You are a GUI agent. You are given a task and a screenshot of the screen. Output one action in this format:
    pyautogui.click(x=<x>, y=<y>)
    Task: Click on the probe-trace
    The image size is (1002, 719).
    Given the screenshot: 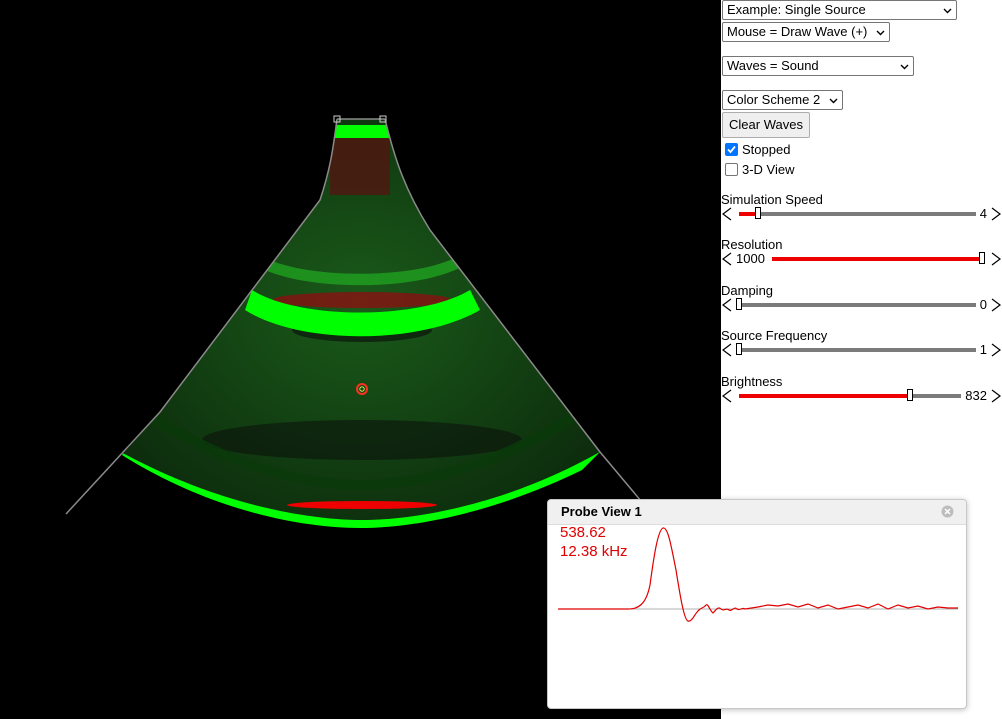 What is the action you would take?
    pyautogui.click(x=758, y=574)
    